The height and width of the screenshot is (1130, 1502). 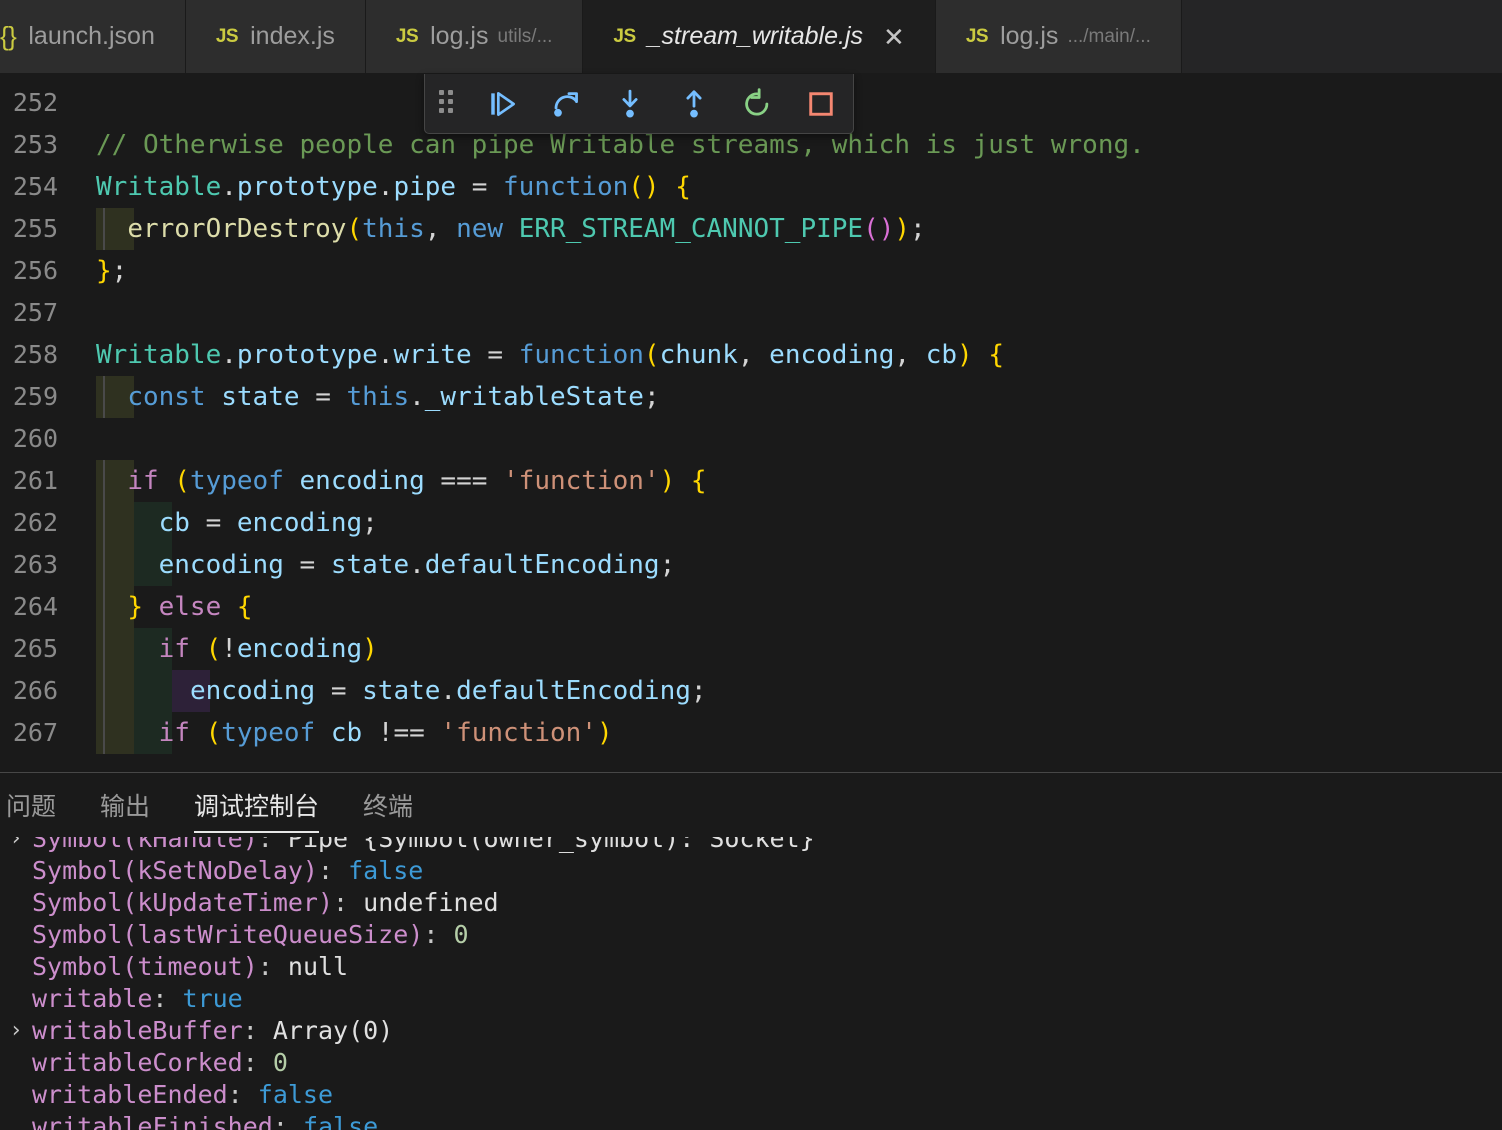 I want to click on code-line: 267 if (typeof cb !== 'function'), so click(x=751, y=733).